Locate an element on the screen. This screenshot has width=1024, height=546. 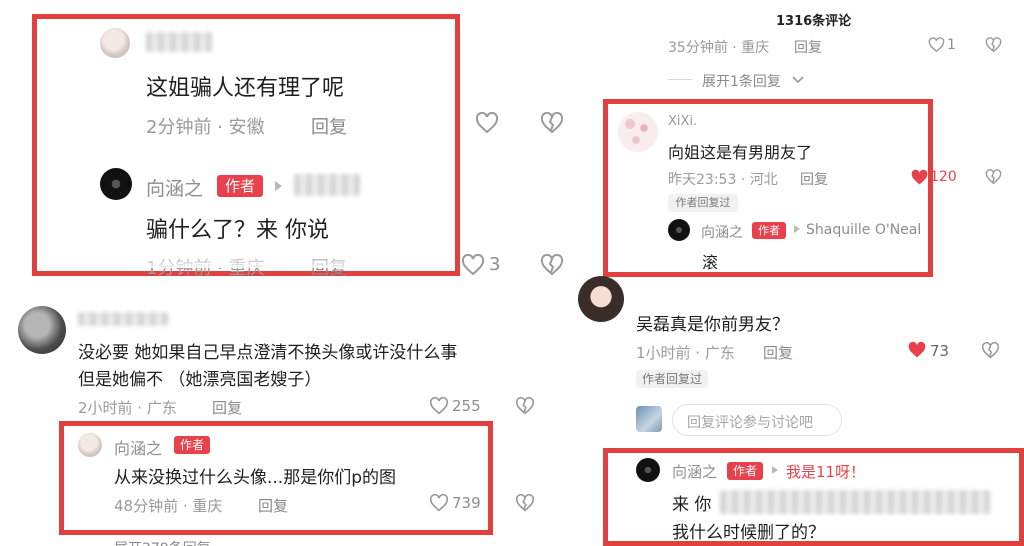
reply-target-username: Shaquille O'Neal is located at coordinates (863, 230).